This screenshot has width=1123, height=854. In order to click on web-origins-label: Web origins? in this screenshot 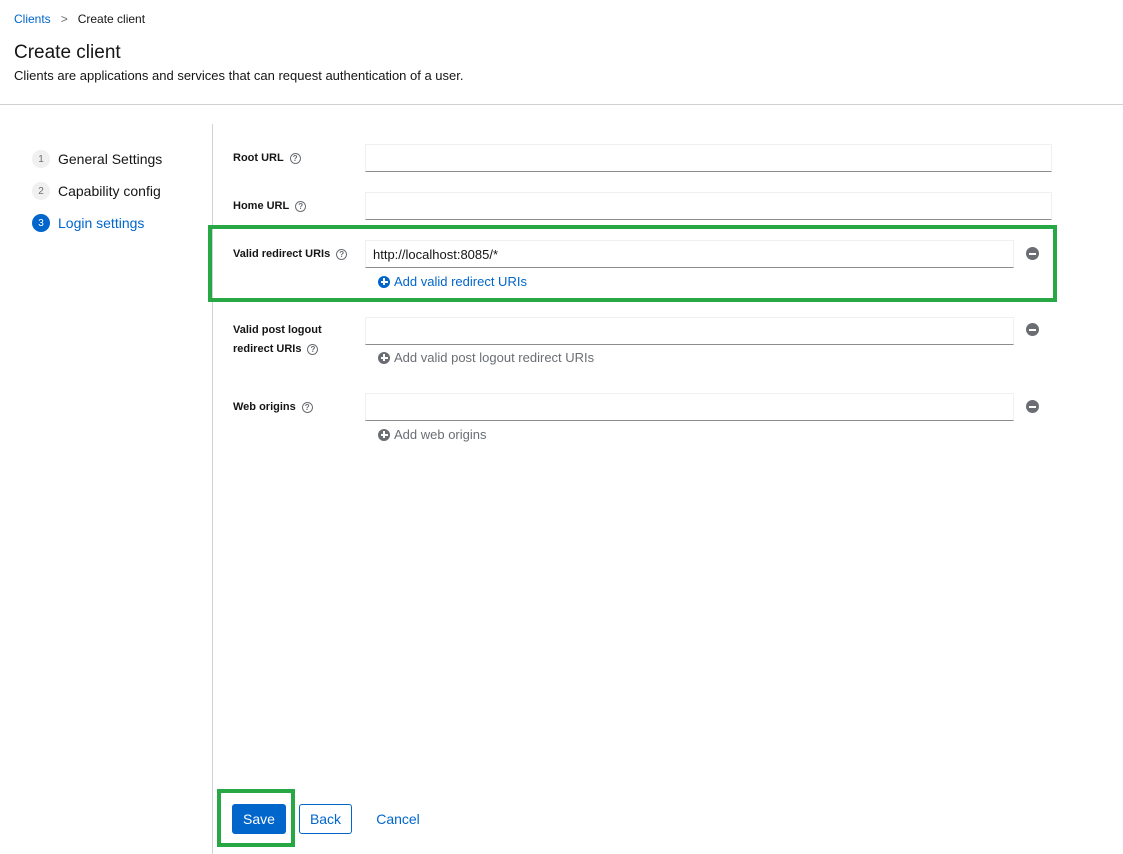, I will do `click(273, 407)`.